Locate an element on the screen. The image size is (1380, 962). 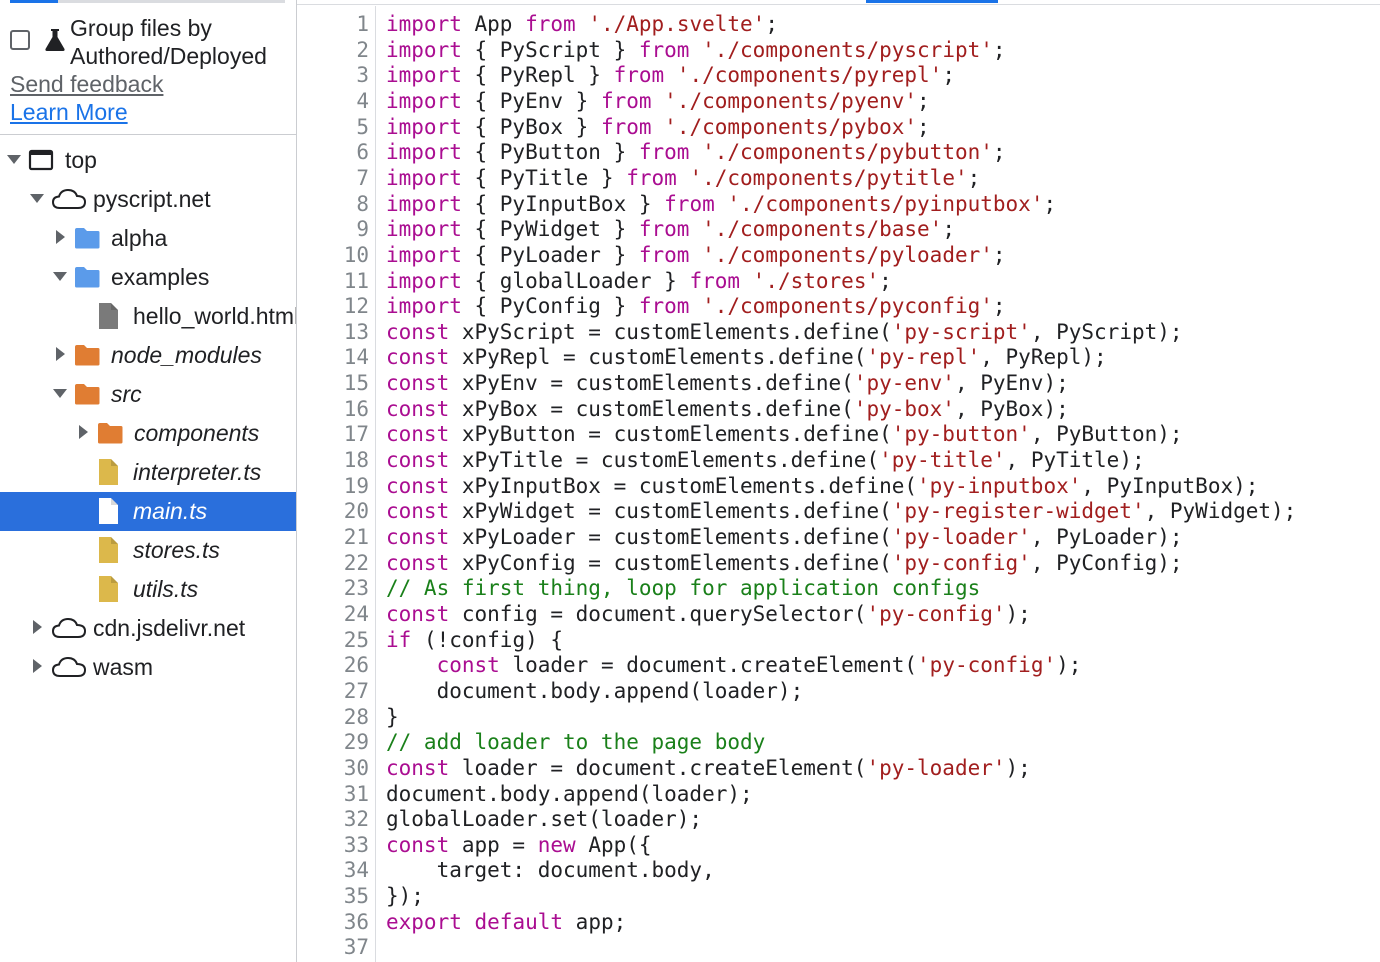
group-files-toggle: Group files by Authored/Deployed is located at coordinates (150, 42).